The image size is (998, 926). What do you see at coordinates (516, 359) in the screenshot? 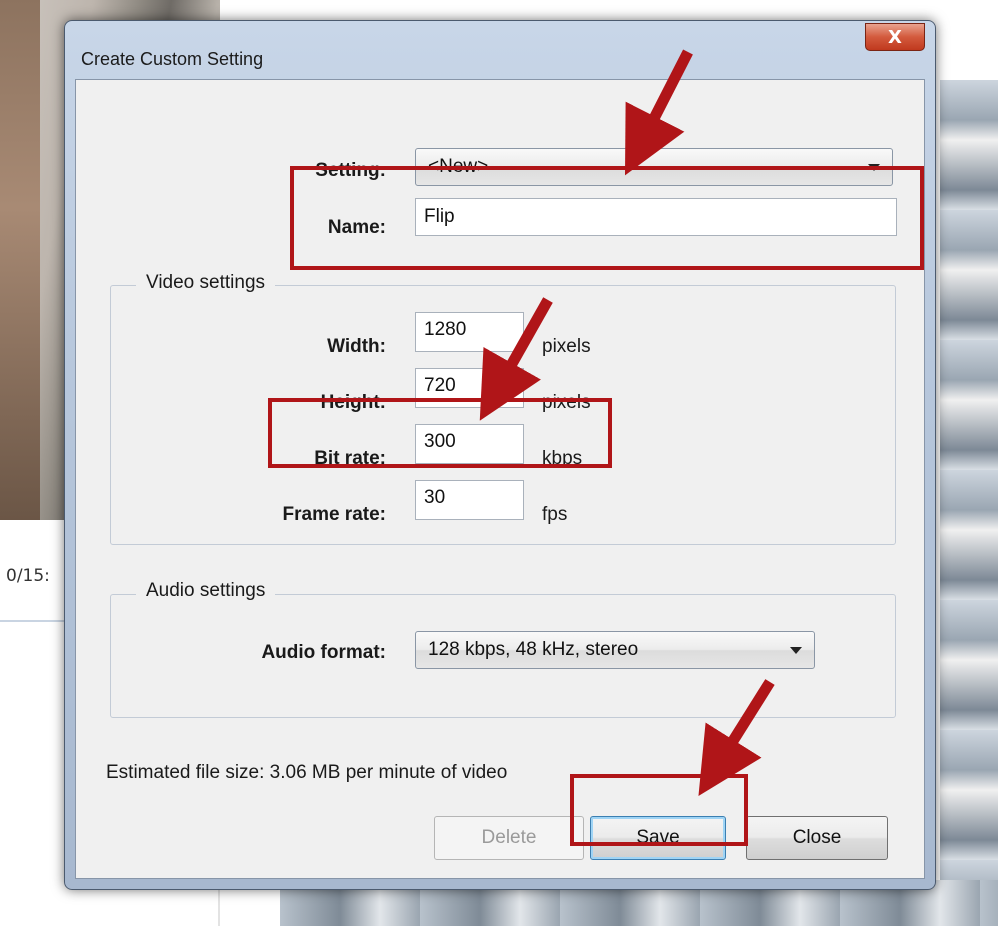
I see `arrow-to-bit-rate` at bounding box center [516, 359].